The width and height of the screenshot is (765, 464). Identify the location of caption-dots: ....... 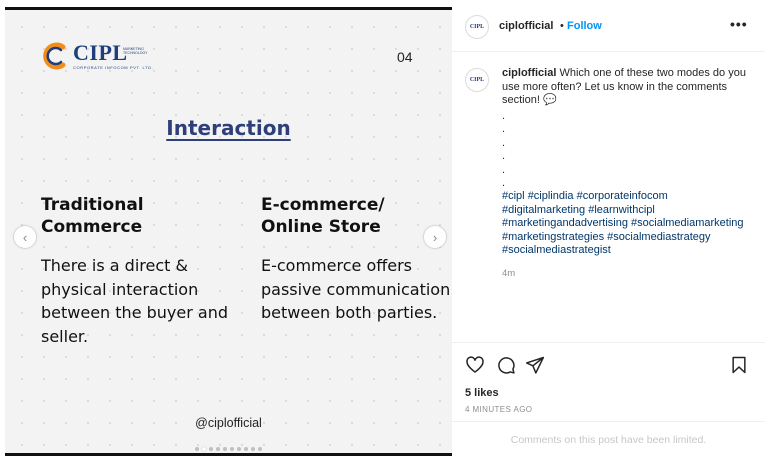
(503, 150).